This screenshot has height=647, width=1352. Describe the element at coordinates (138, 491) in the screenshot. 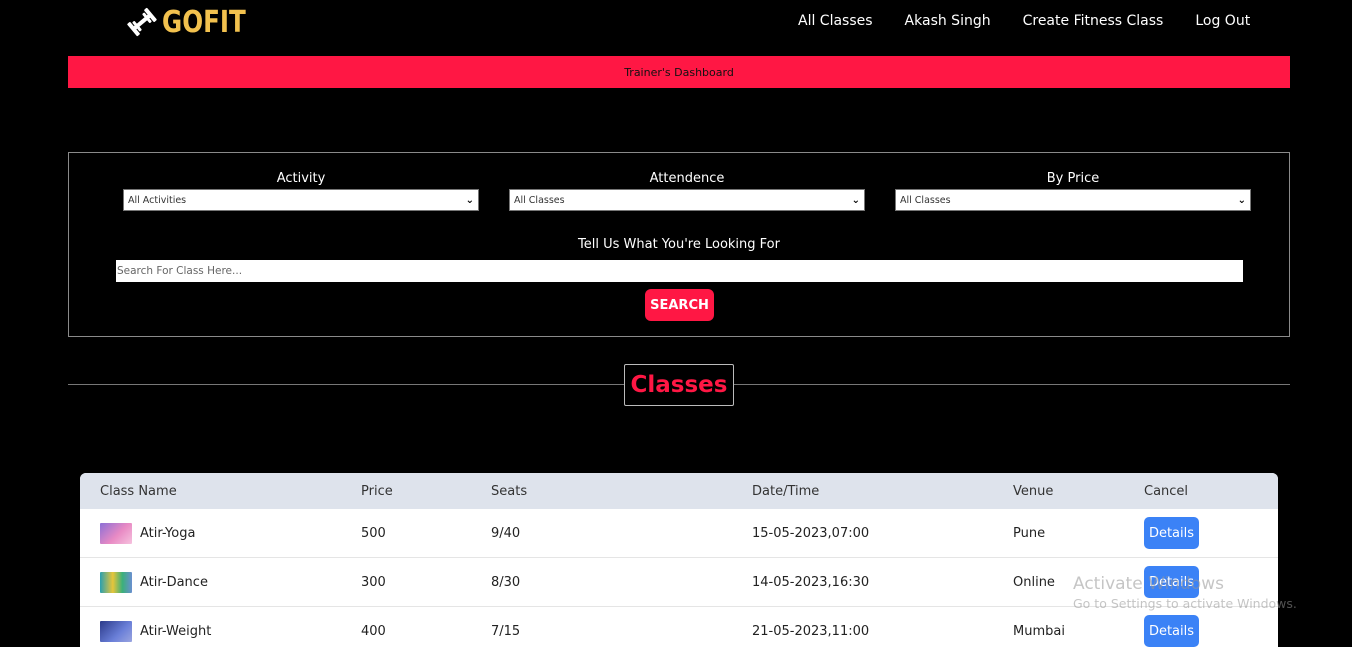

I see `col-class-name: Class Name` at that location.